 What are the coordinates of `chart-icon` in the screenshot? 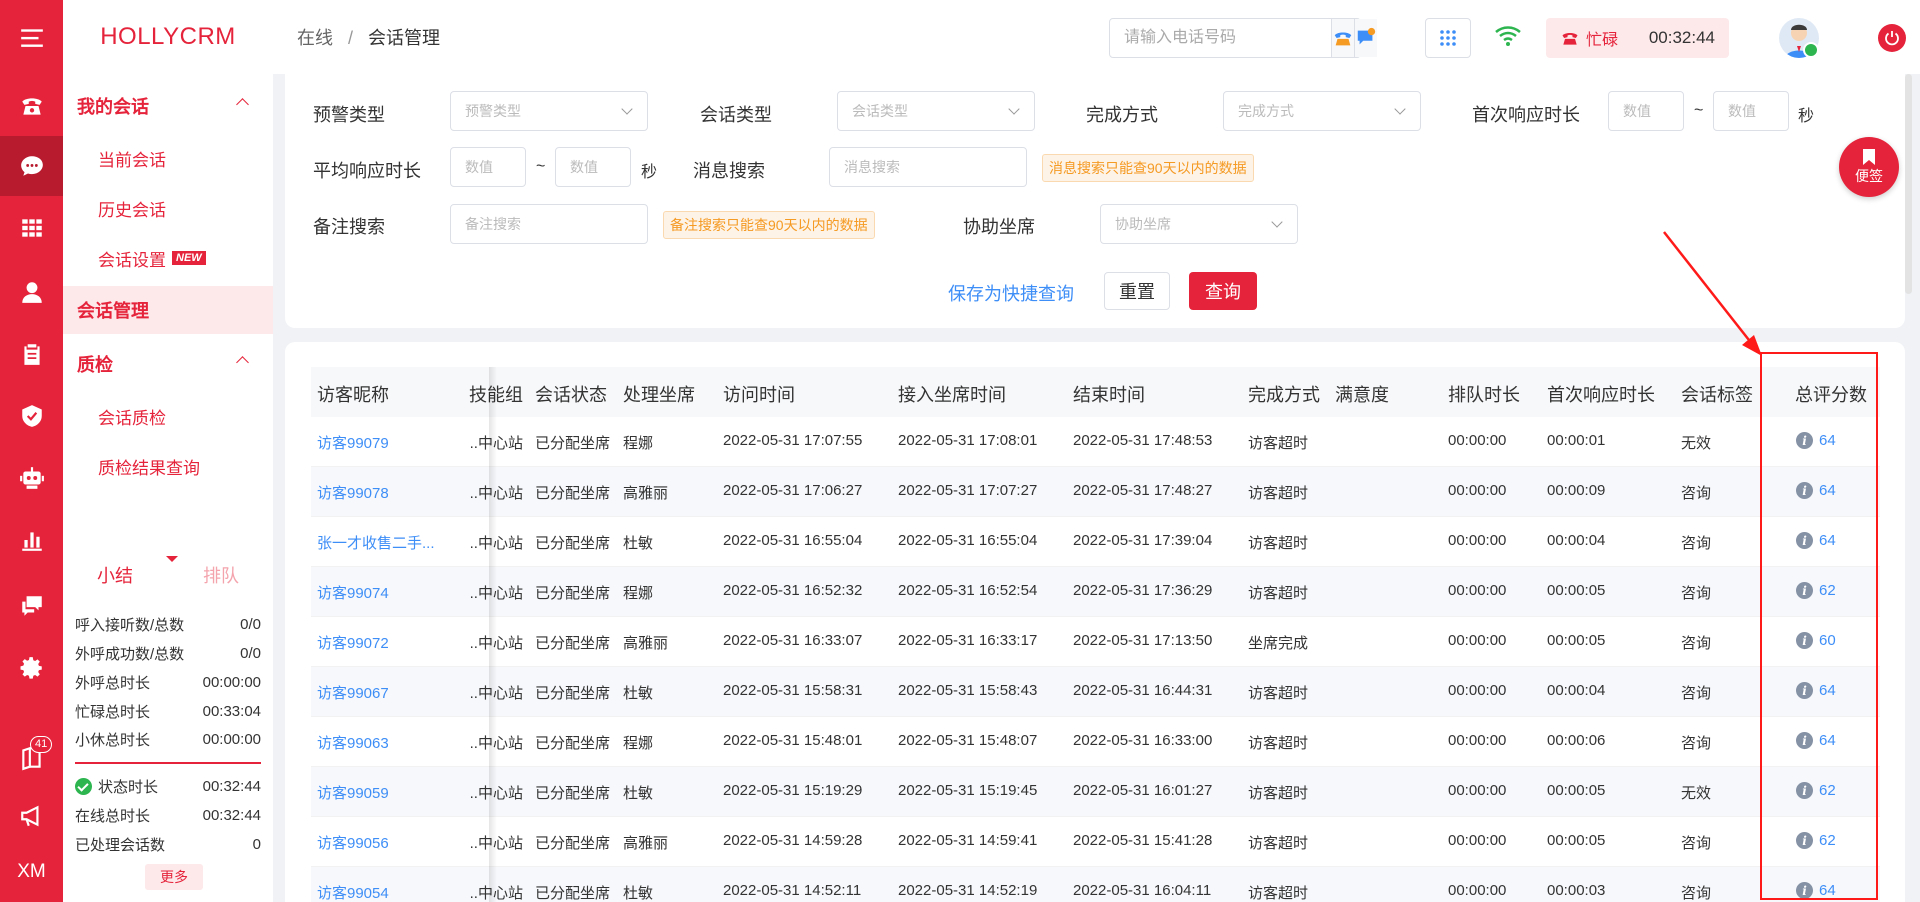 It's located at (31, 540).